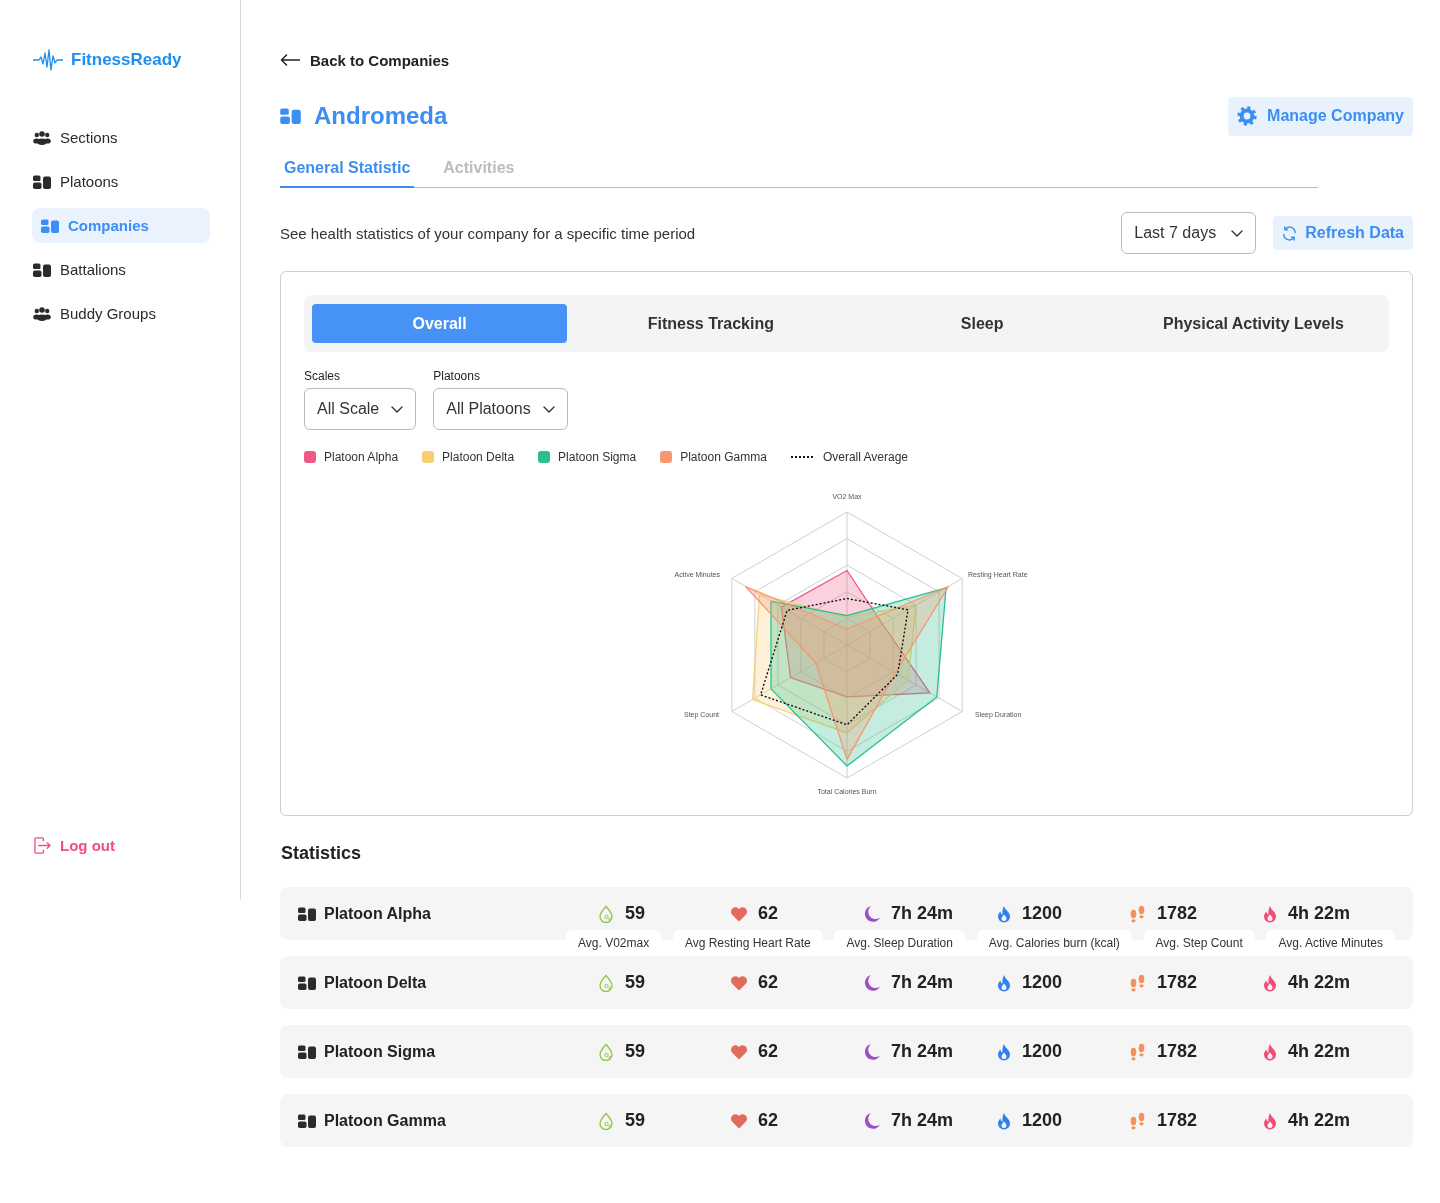 The image size is (1440, 1203). Describe the element at coordinates (1253, 323) in the screenshot. I see `chart-tab: Physical Activity Levels` at that location.